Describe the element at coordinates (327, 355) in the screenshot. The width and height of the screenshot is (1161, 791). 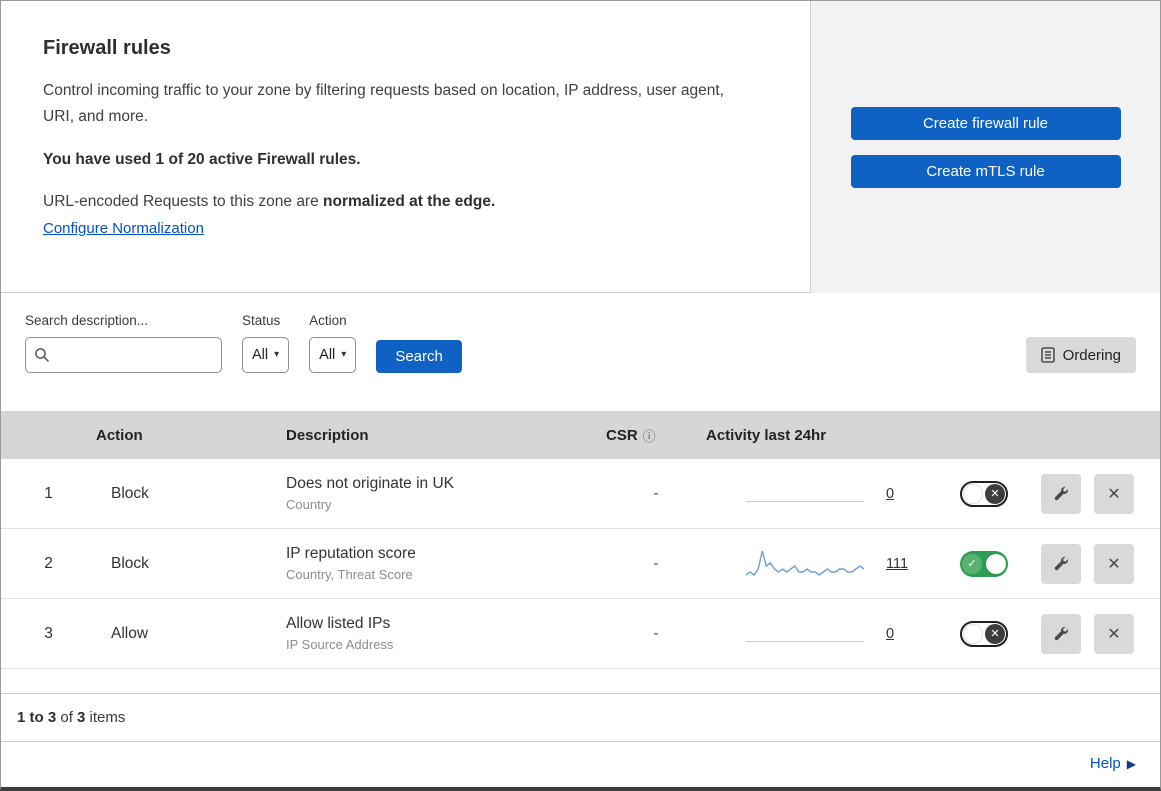
I see `action-filter-value: All` at that location.